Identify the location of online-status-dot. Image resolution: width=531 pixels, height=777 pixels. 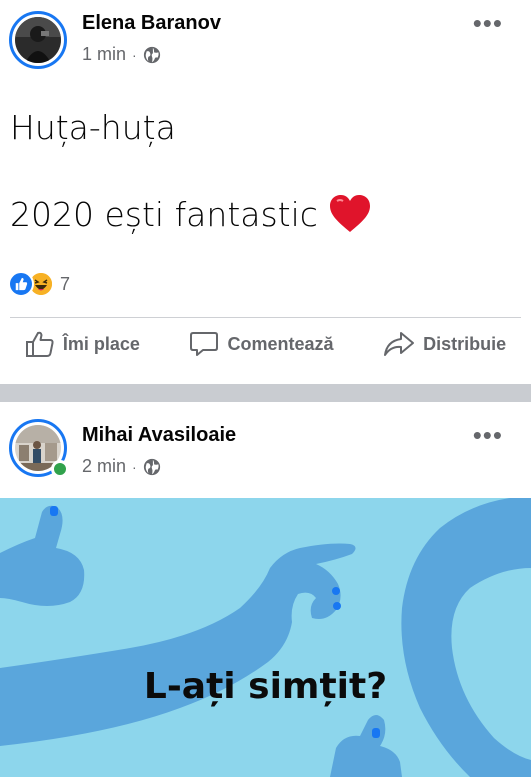
(60, 469).